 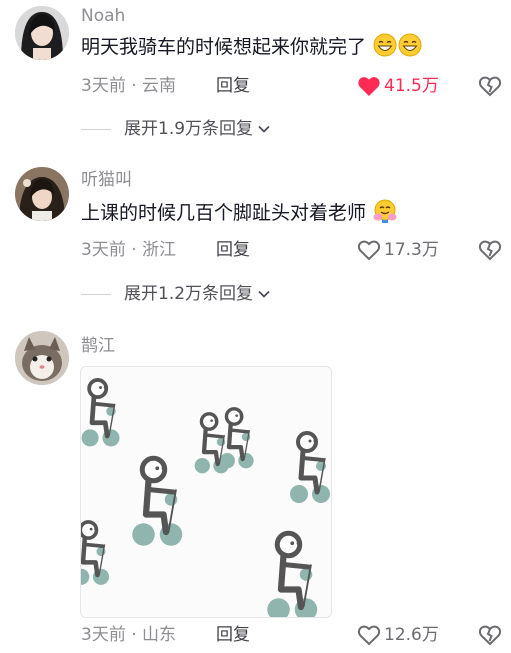 What do you see at coordinates (129, 635) in the screenshot?
I see `comment-meta: 3天前 · 山东` at bounding box center [129, 635].